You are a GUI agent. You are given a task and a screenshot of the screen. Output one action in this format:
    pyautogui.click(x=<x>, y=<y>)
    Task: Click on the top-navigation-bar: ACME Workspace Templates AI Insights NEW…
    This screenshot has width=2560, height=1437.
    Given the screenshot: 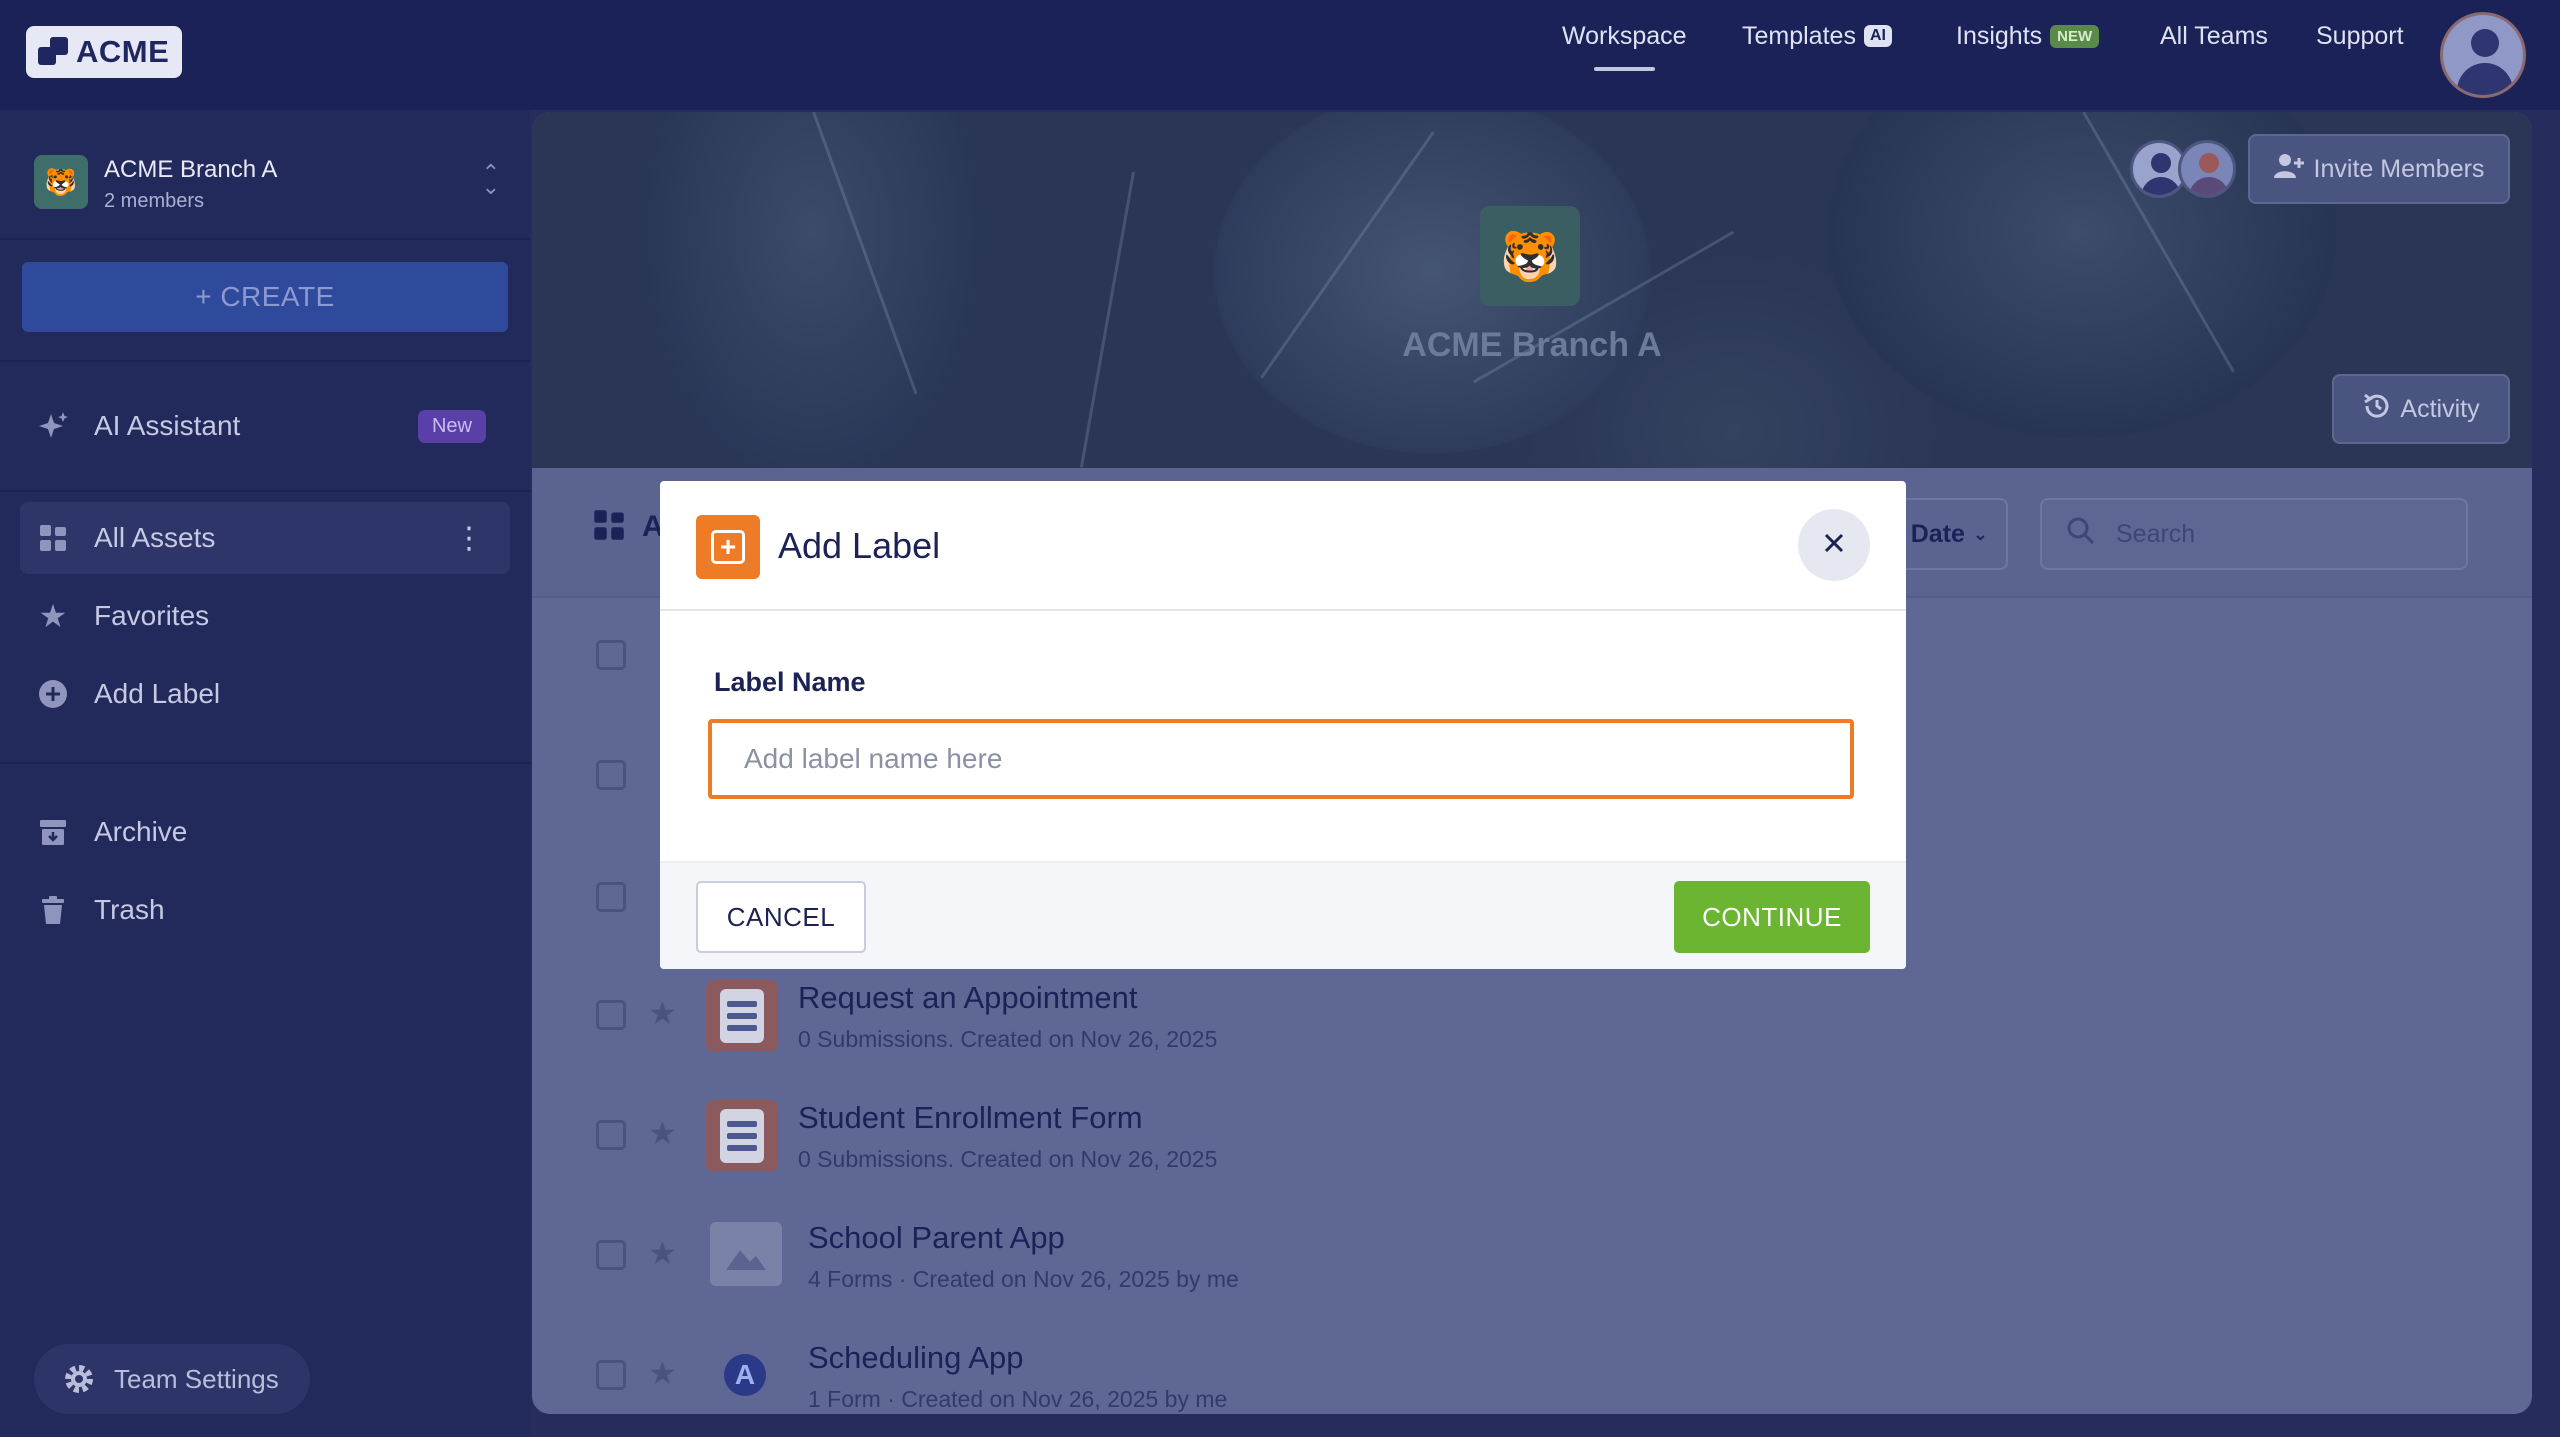 What is the action you would take?
    pyautogui.click(x=1280, y=55)
    